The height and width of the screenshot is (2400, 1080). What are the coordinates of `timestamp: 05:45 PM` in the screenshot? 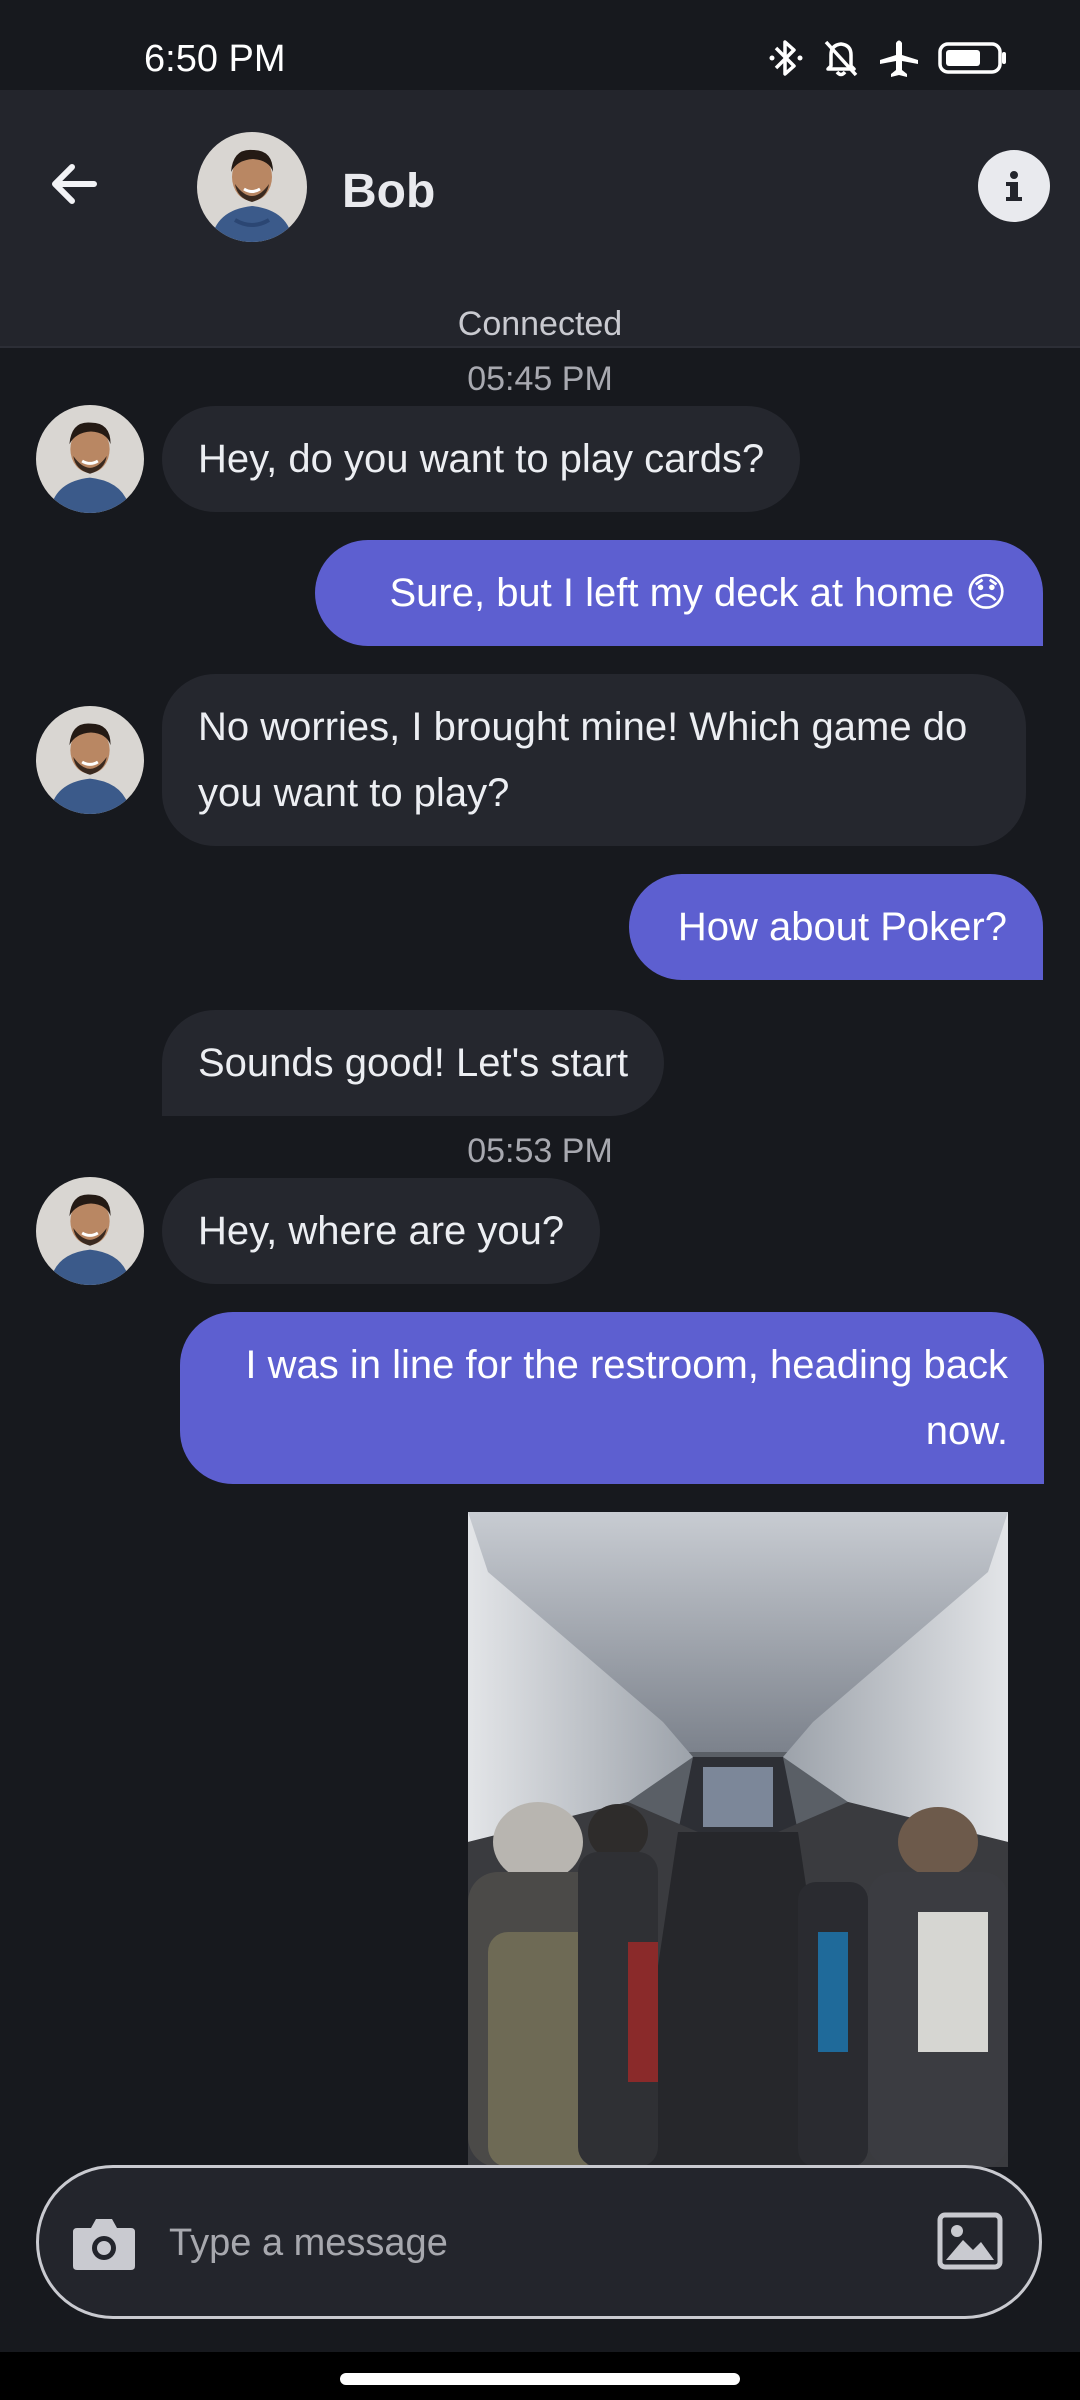 It's located at (540, 379).